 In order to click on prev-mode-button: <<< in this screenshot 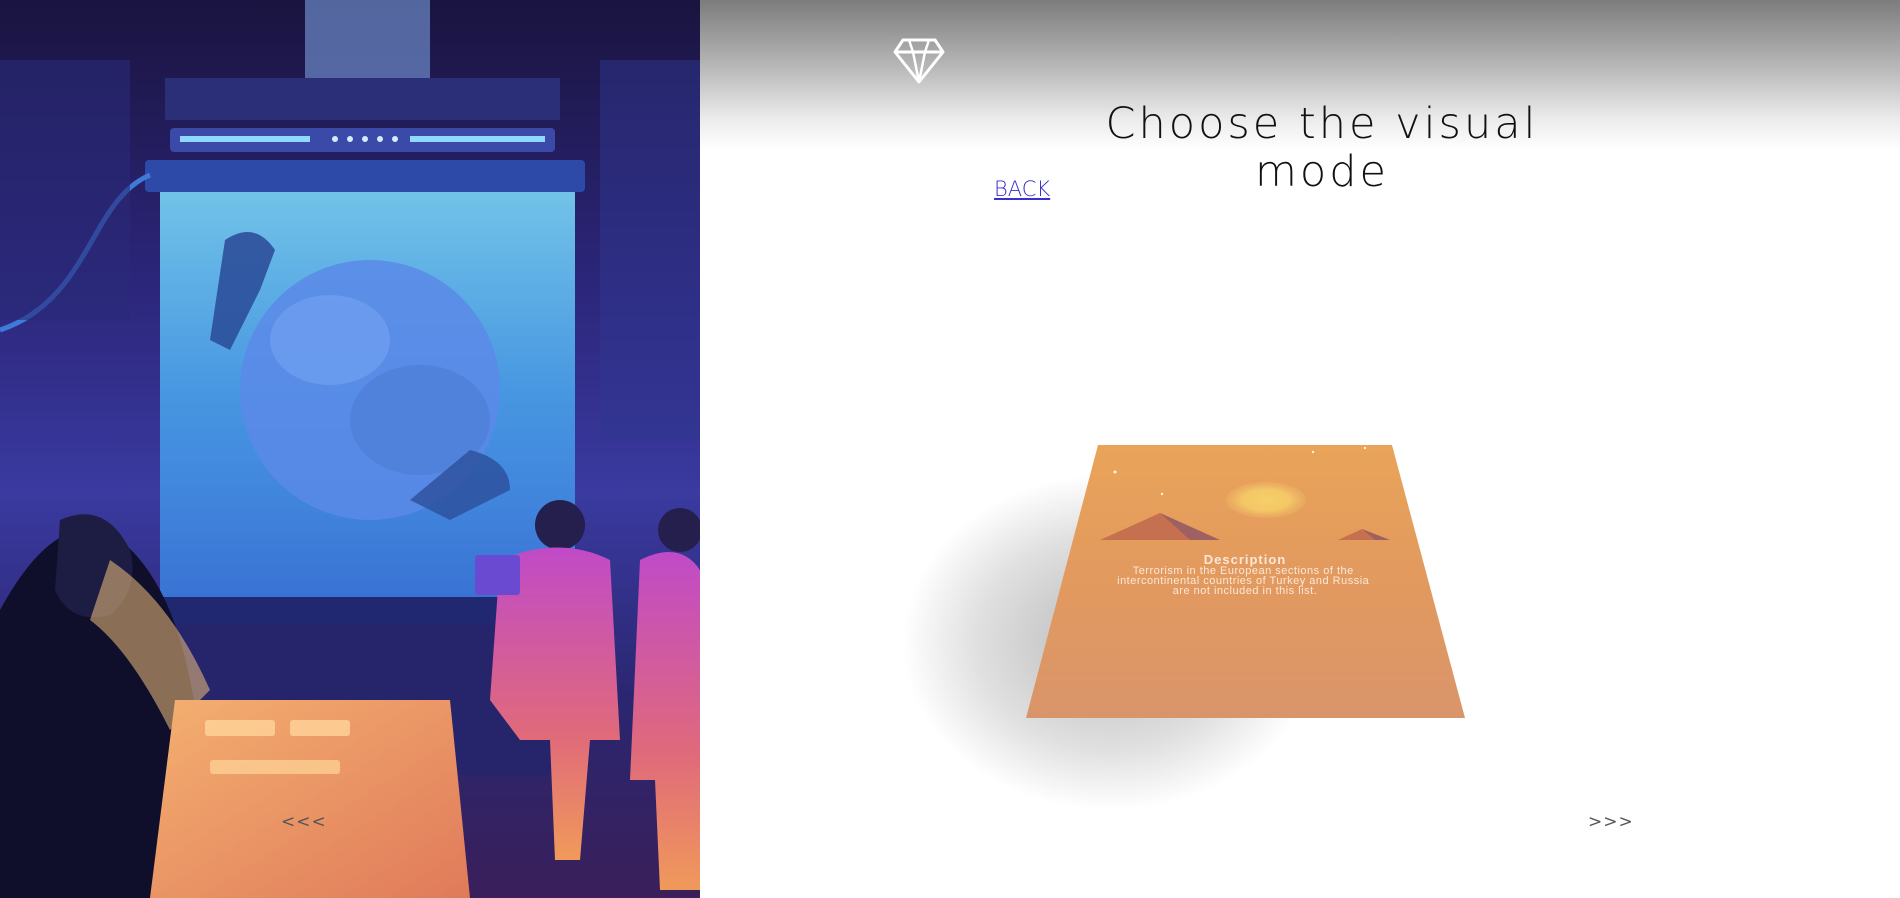, I will do `click(304, 822)`.